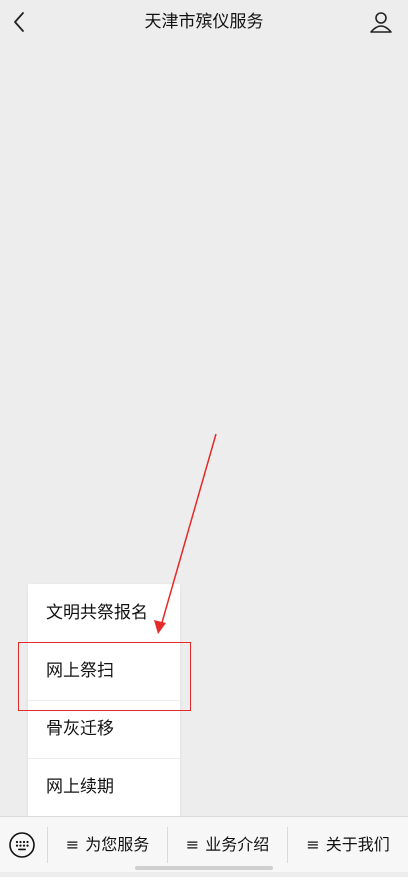 This screenshot has height=877, width=408. Describe the element at coordinates (104, 613) in the screenshot. I see `submenu-item-wenming-gongji: 文明共祭报名` at that location.